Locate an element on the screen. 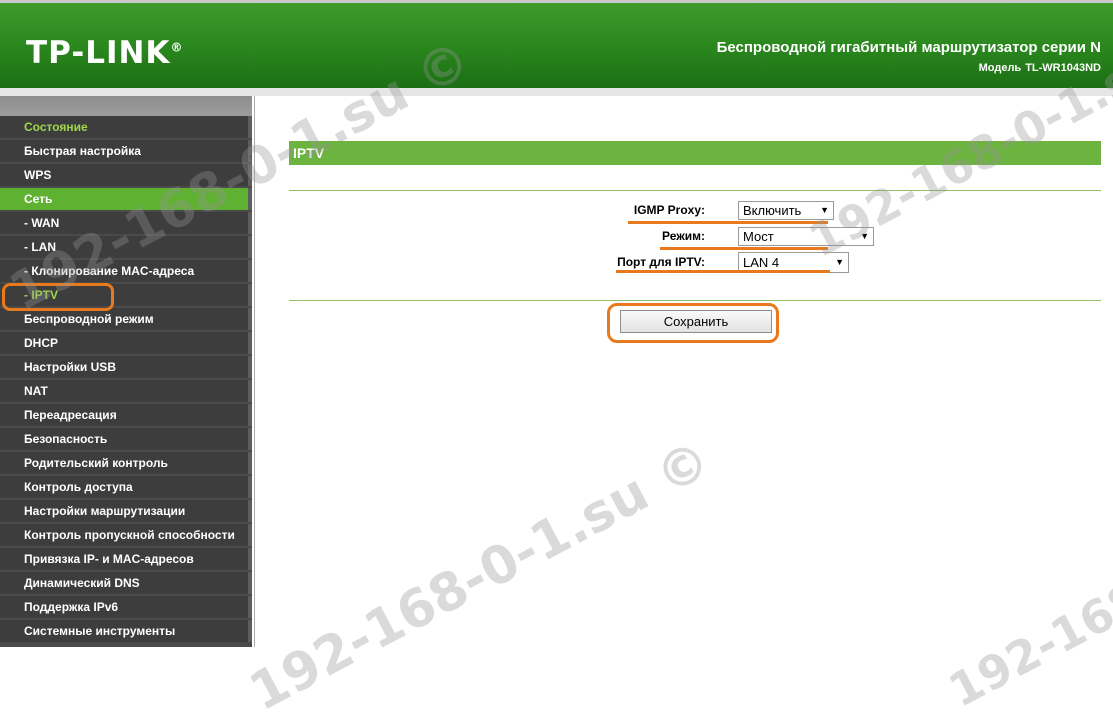 The width and height of the screenshot is (1113, 723). iptv-highlight-annotation is located at coordinates (58, 297).